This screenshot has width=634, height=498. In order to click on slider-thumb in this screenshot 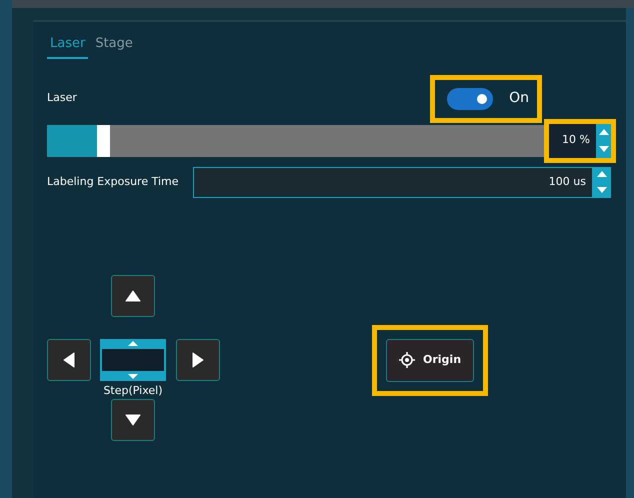, I will do `click(103, 140)`.